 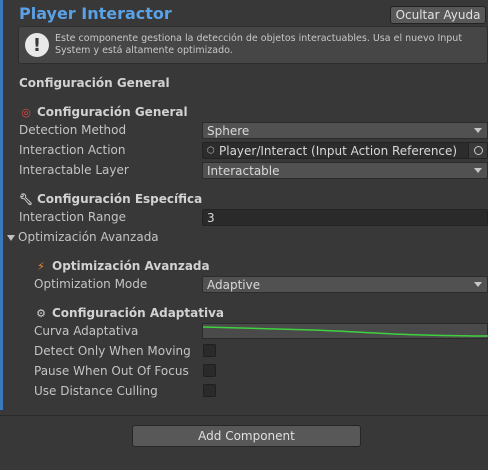 I want to click on target-picker-icon, so click(x=478, y=150).